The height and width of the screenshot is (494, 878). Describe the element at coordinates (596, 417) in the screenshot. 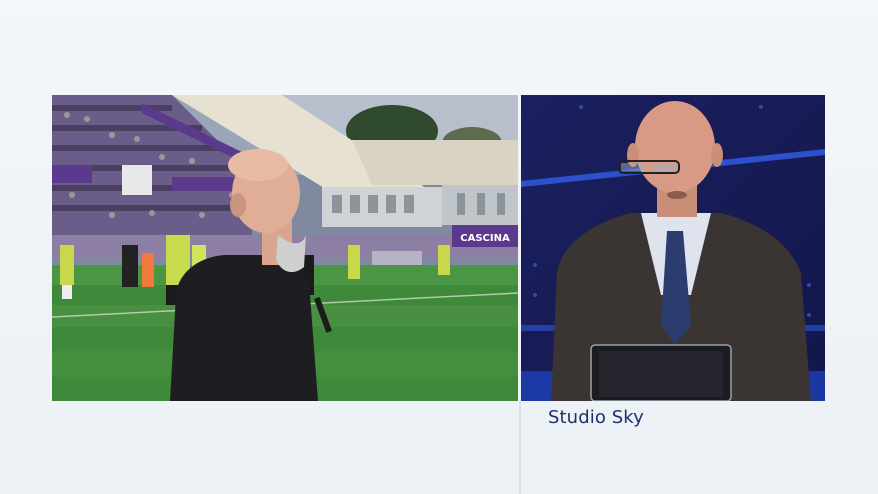

I see `studio-caption: Studio Sky` at that location.